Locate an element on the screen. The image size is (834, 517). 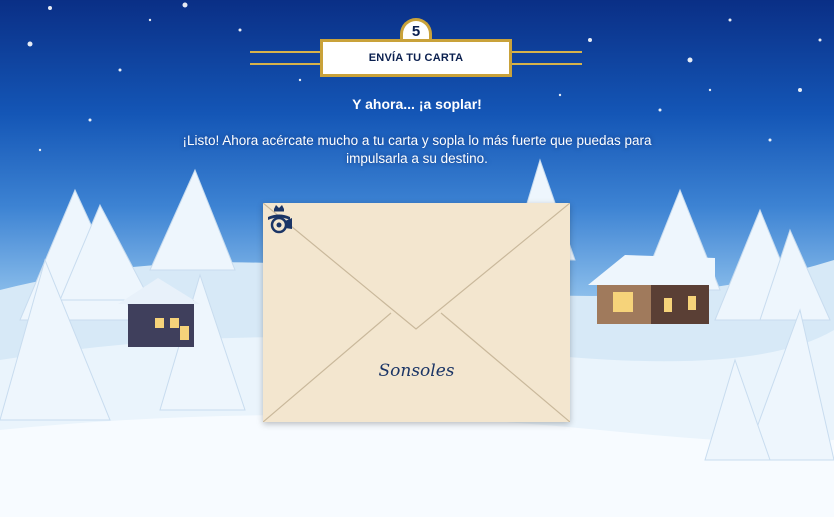
gold-rail-right-top is located at coordinates (546, 52).